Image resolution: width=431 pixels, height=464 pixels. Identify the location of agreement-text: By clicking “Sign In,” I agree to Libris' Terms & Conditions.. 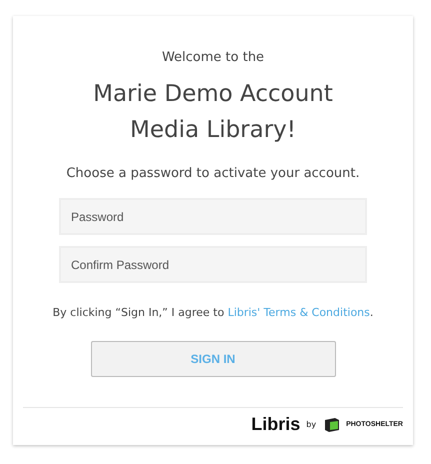
(213, 312).